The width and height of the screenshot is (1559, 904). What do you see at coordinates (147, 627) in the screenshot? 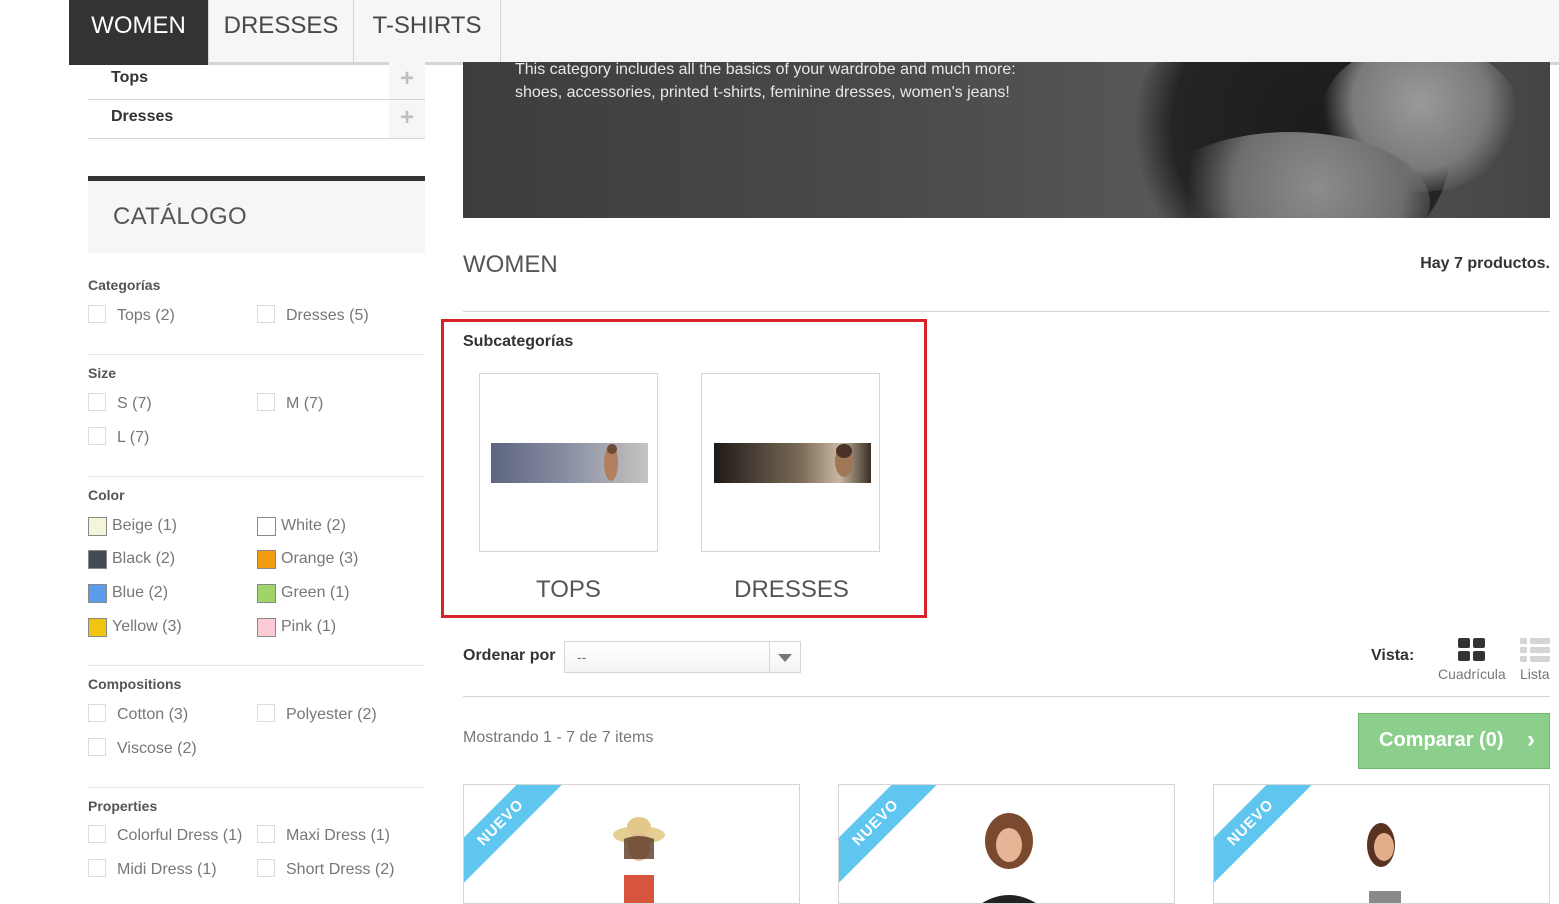
I see `filter-label: Yellow (3)` at bounding box center [147, 627].